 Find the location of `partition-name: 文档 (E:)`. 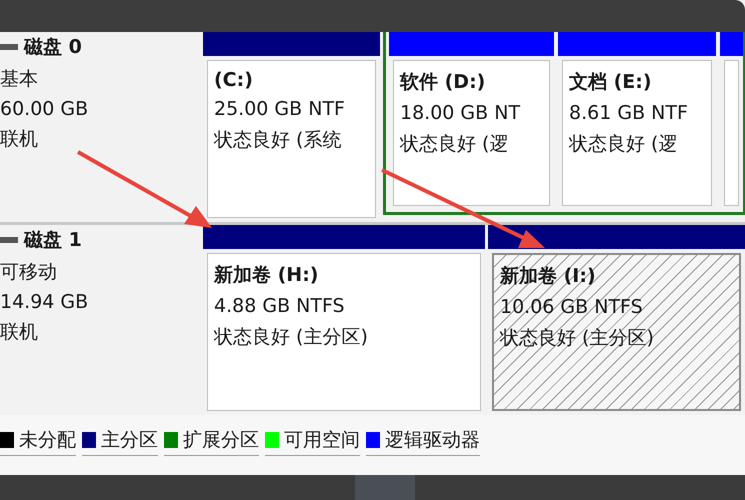

partition-name: 文档 (E:) is located at coordinates (611, 82).